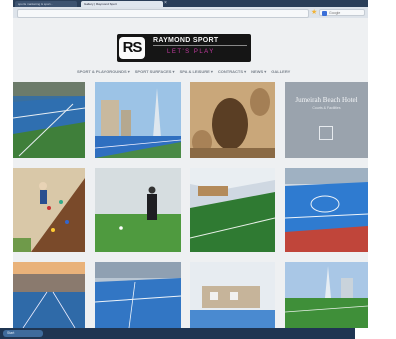 The width and height of the screenshot is (396, 339). Describe the element at coordinates (232, 295) in the screenshot. I see `gallery-photo-outdoor-pitch` at that location.